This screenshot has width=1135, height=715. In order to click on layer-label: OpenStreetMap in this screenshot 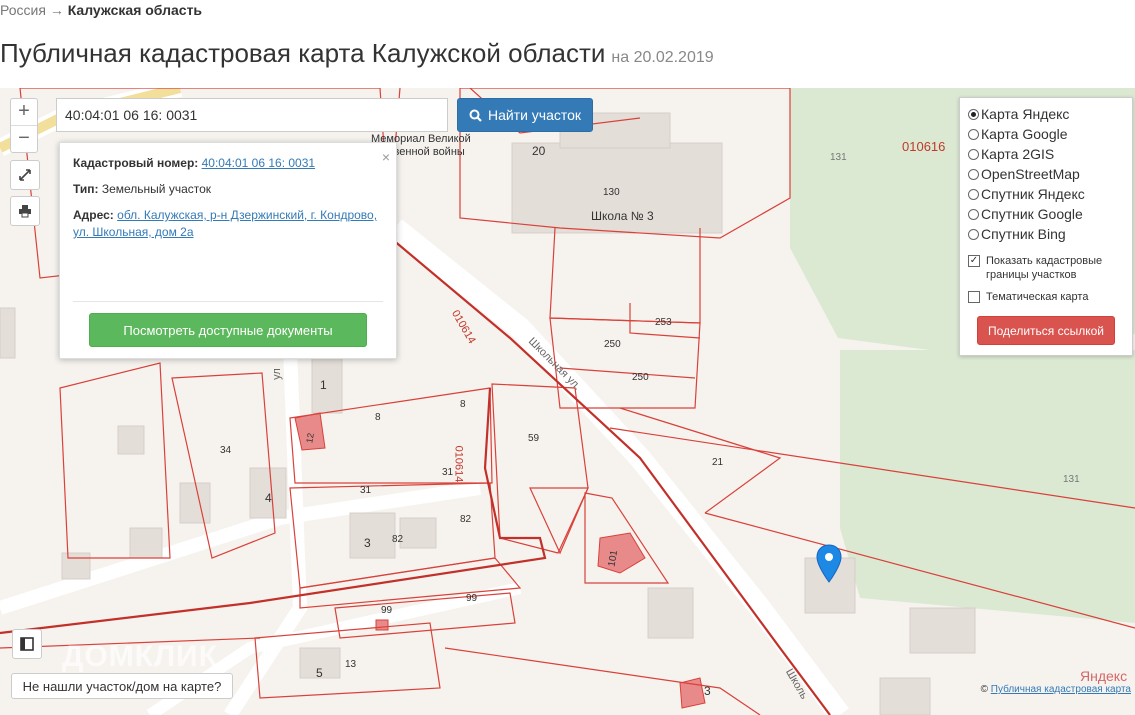, I will do `click(1030, 174)`.